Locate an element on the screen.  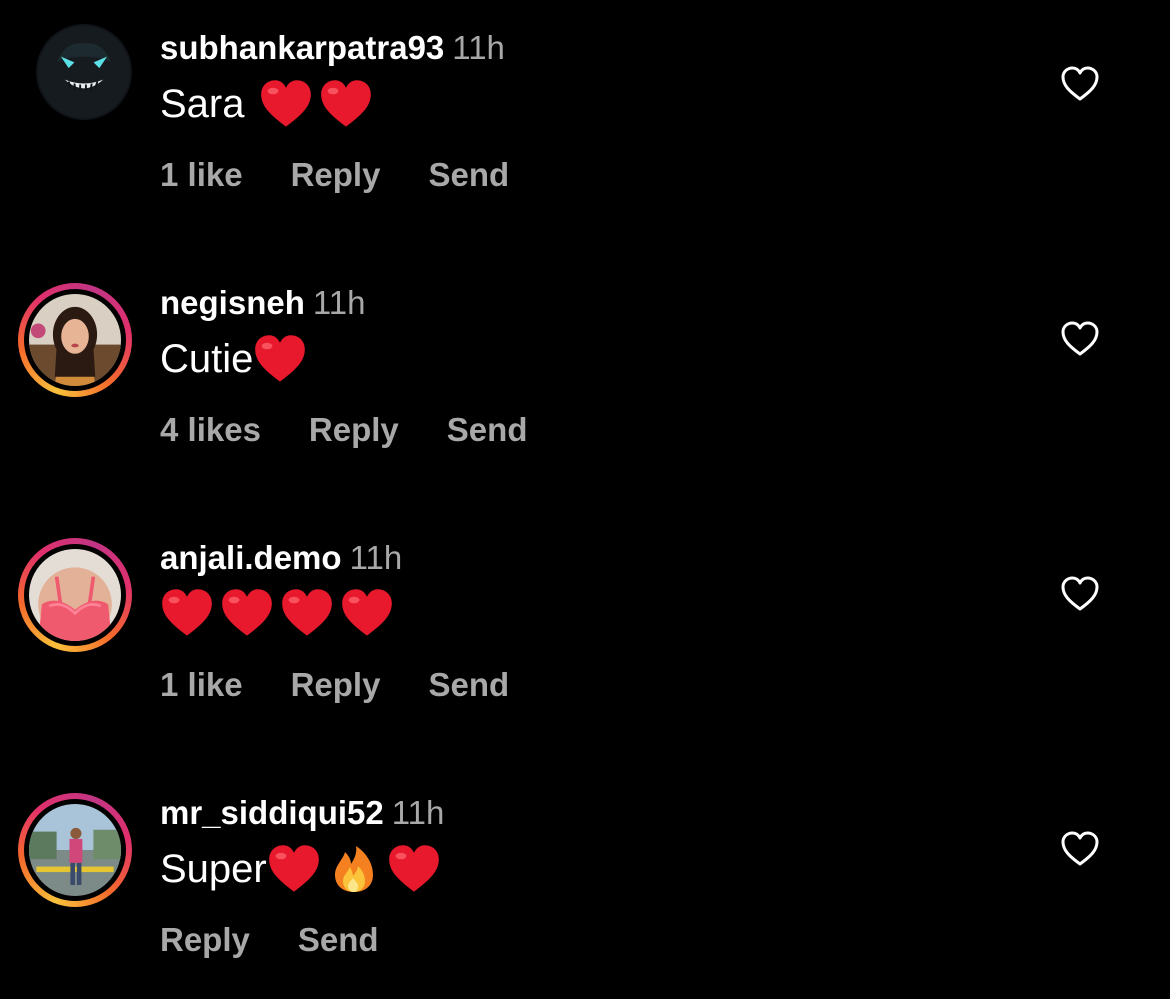
comment-actions: 4 likes Reply Send is located at coordinates (367, 430).